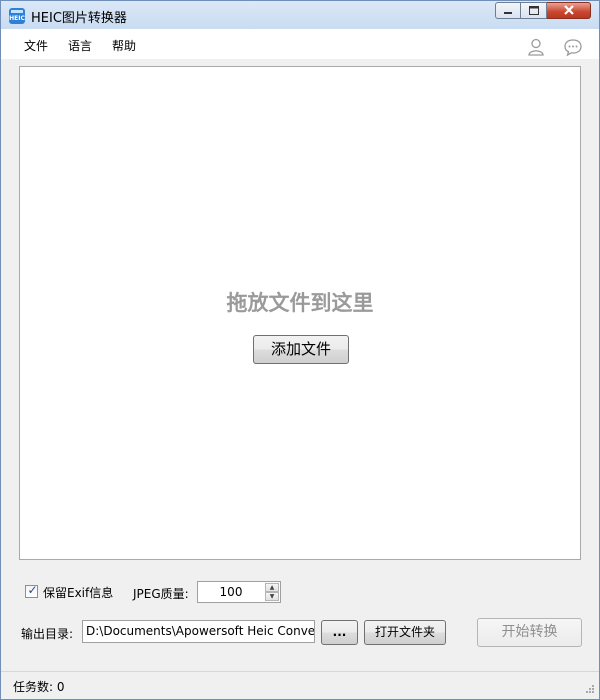 The image size is (600, 700). I want to click on jpeg-quality-value: 100, so click(231, 592).